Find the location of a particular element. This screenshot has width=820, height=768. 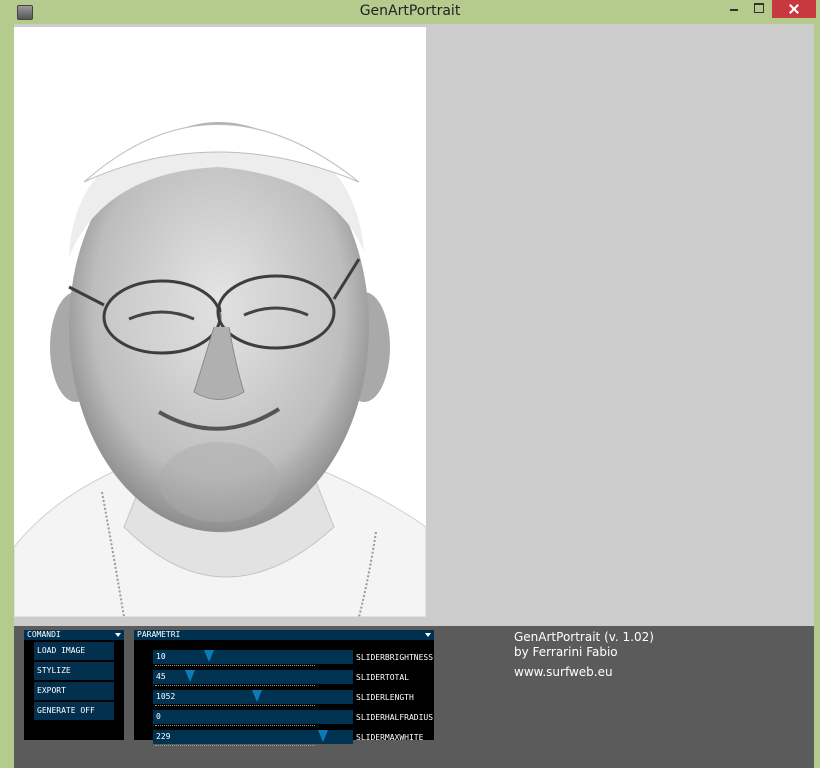

comandi-header-label: COMANDI is located at coordinates (44, 634).